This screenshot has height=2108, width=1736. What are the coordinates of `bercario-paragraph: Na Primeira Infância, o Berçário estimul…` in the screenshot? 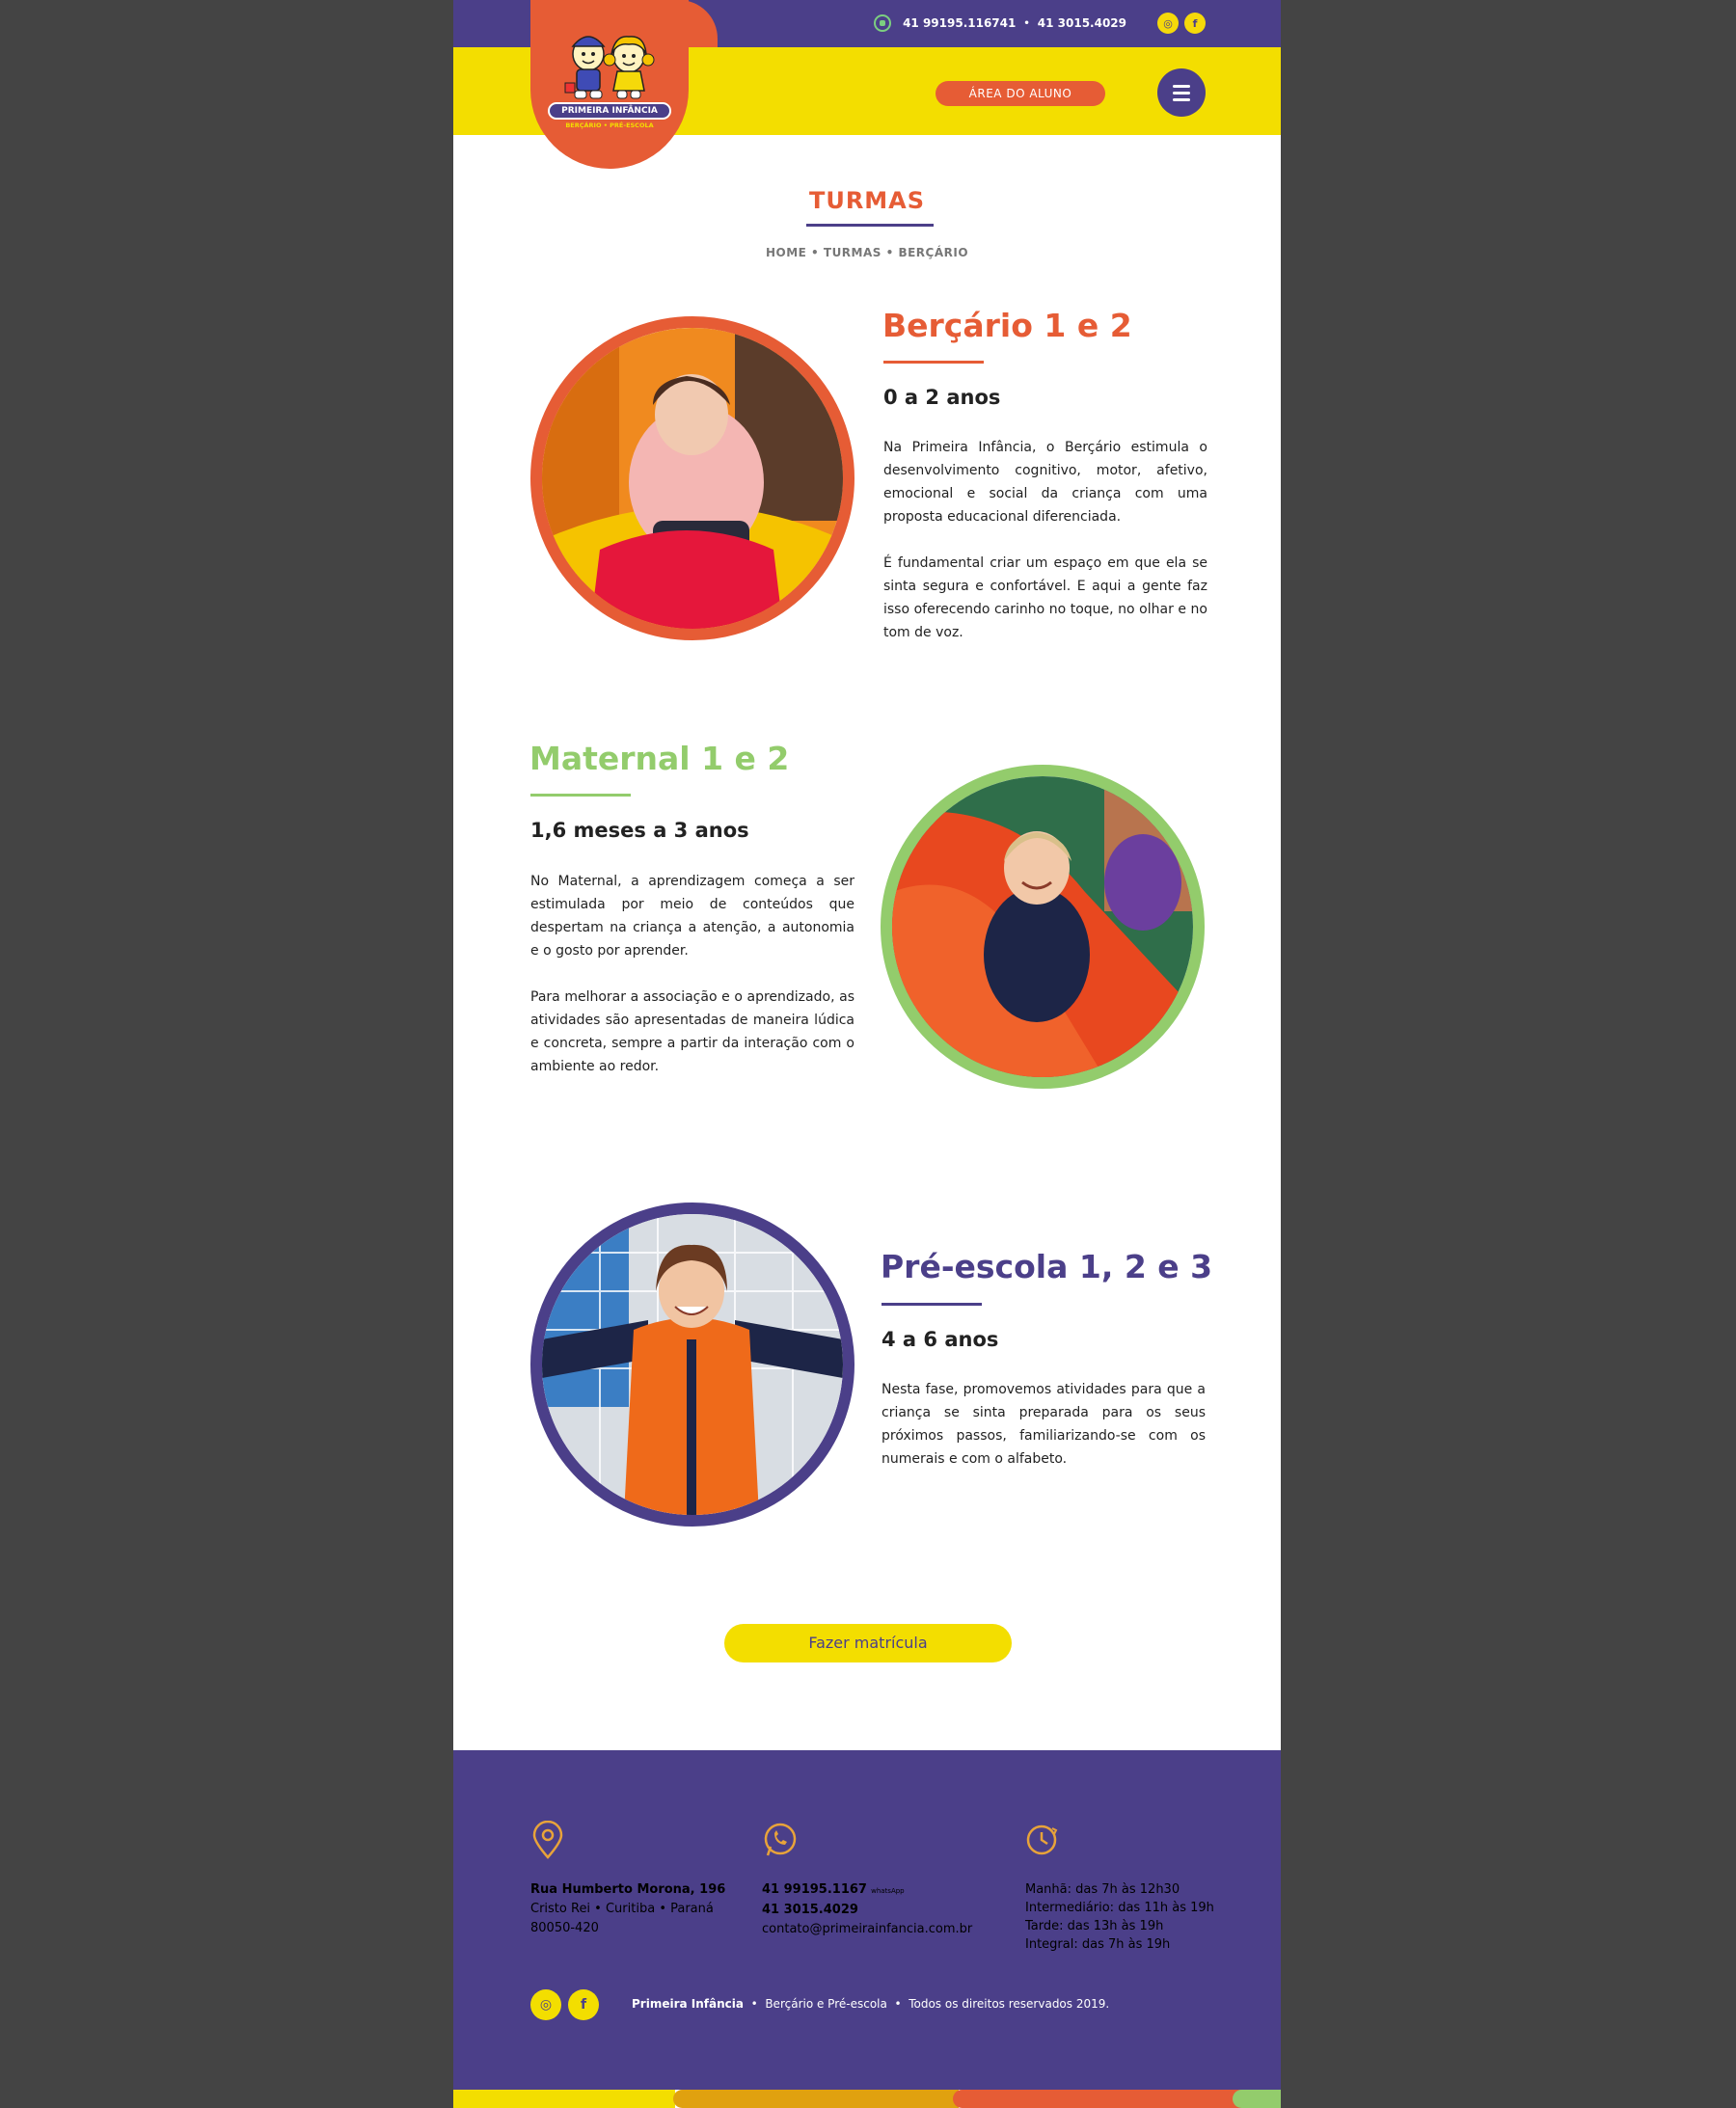 It's located at (1045, 482).